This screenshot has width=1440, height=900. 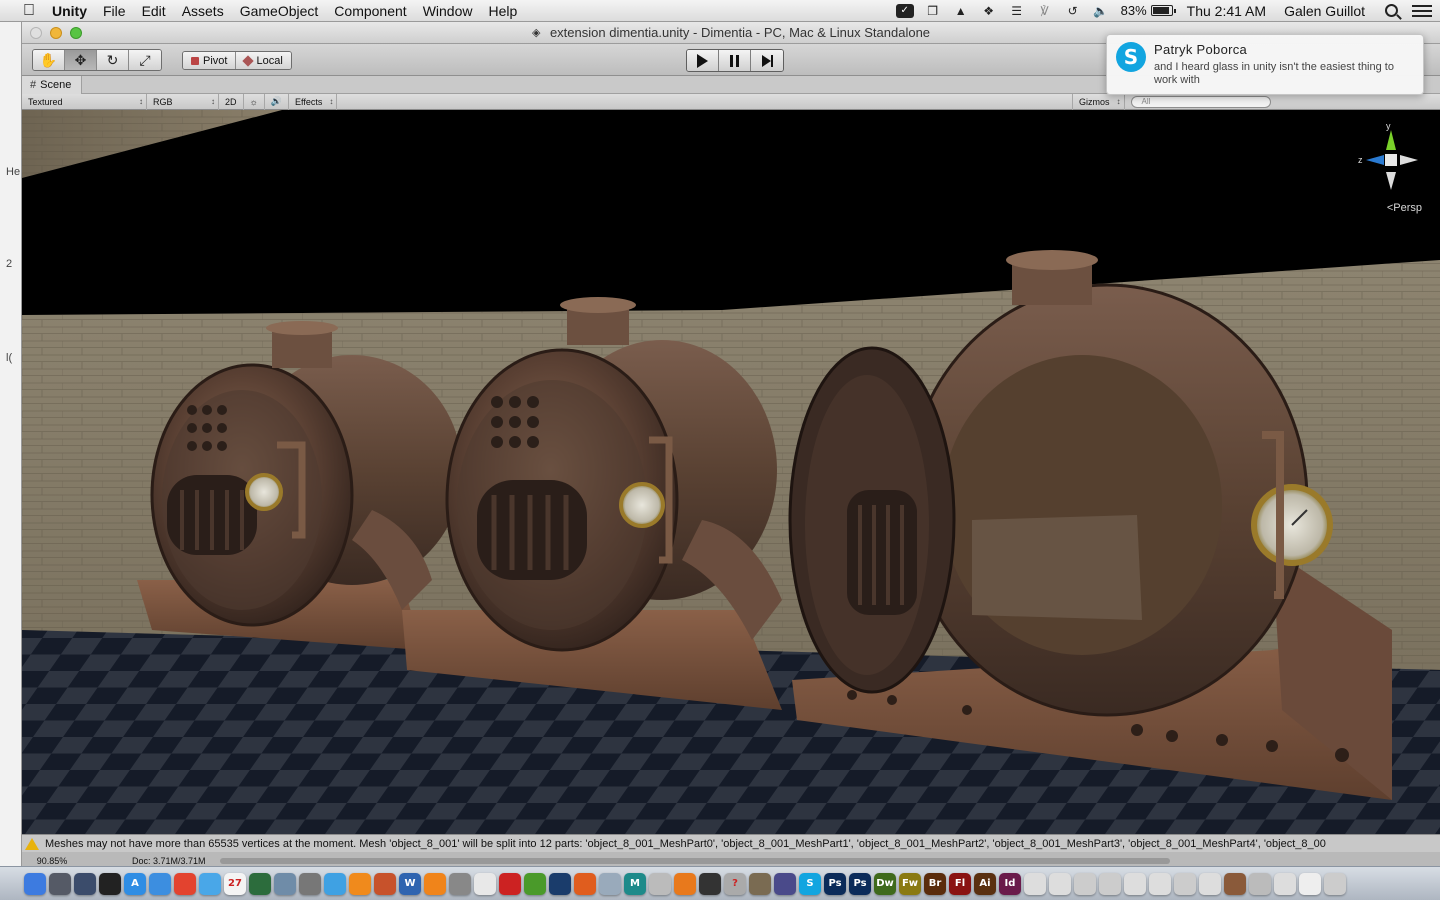 I want to click on menu-assets: Assets, so click(x=203, y=11).